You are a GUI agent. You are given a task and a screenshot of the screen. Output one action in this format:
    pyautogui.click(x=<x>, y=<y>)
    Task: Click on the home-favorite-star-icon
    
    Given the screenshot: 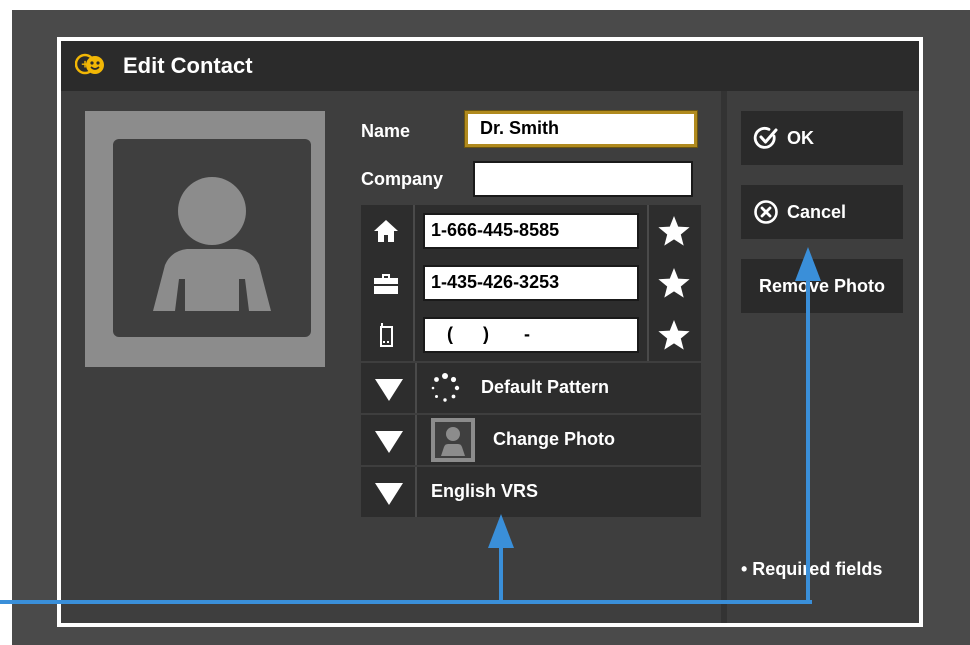 What is the action you would take?
    pyautogui.click(x=674, y=231)
    